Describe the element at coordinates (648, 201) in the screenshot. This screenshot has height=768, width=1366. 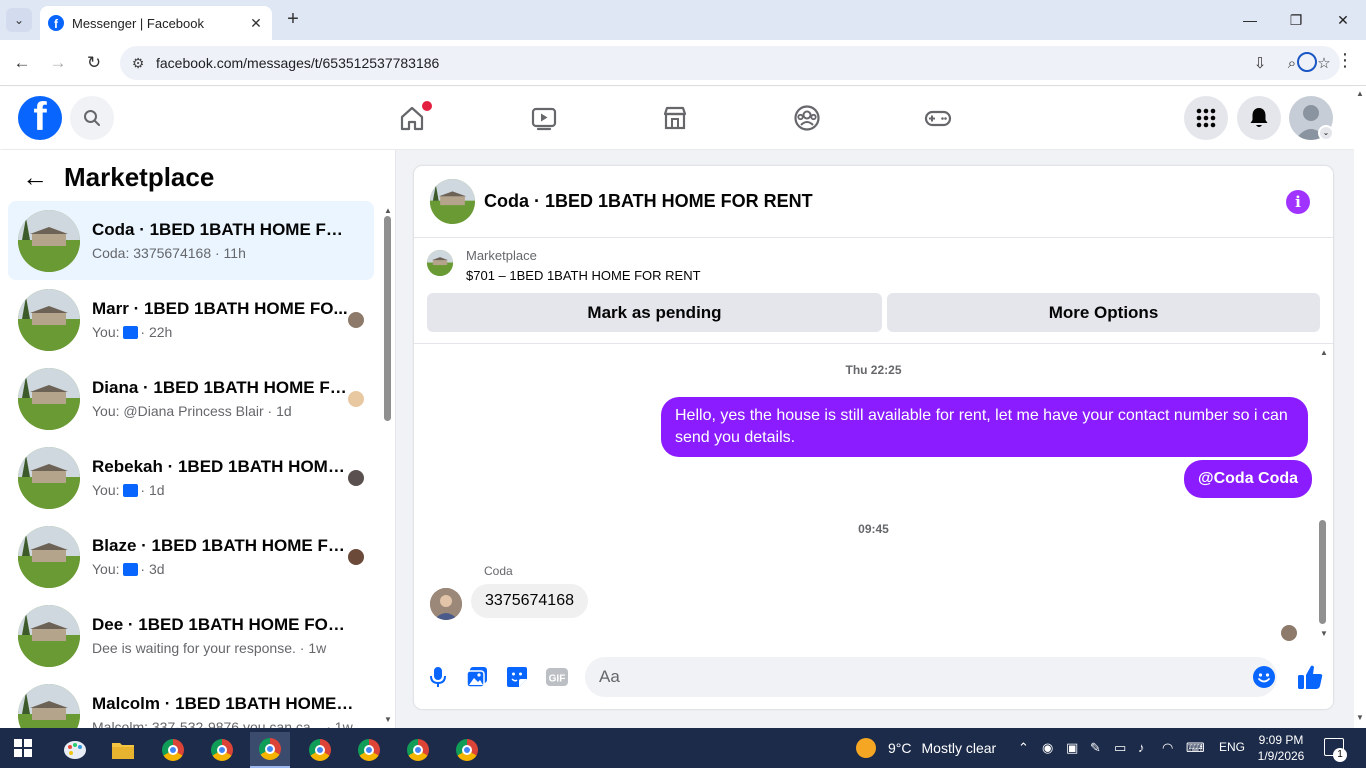
I see `chat-title: Coda · 1BED 1BATH HOME FOR RENT` at that location.